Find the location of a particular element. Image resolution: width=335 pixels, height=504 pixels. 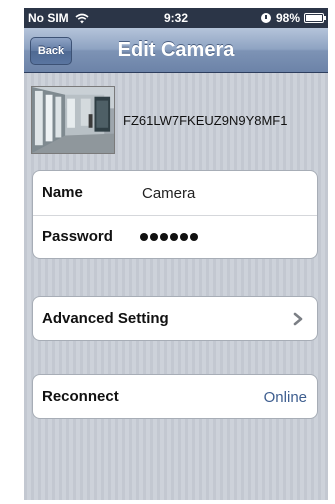

advanced-setting-row: Advanced Setting is located at coordinates (175, 318).